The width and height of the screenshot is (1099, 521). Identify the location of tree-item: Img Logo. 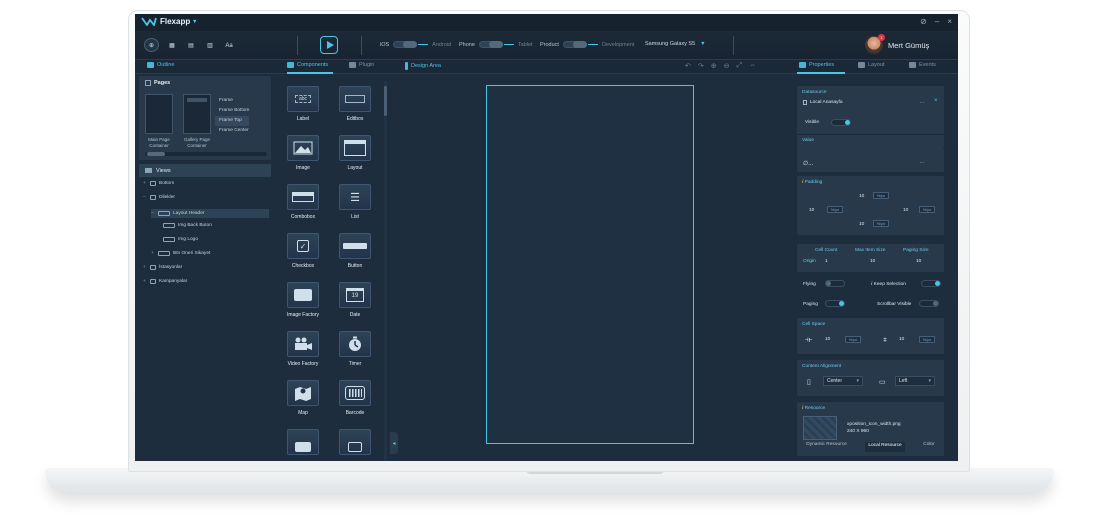
(180, 239).